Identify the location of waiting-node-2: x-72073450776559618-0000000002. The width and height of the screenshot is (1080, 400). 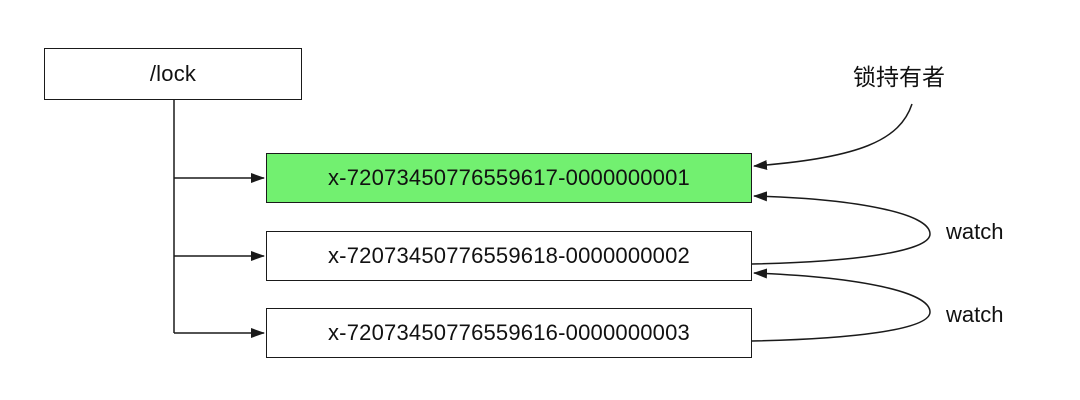
(509, 256).